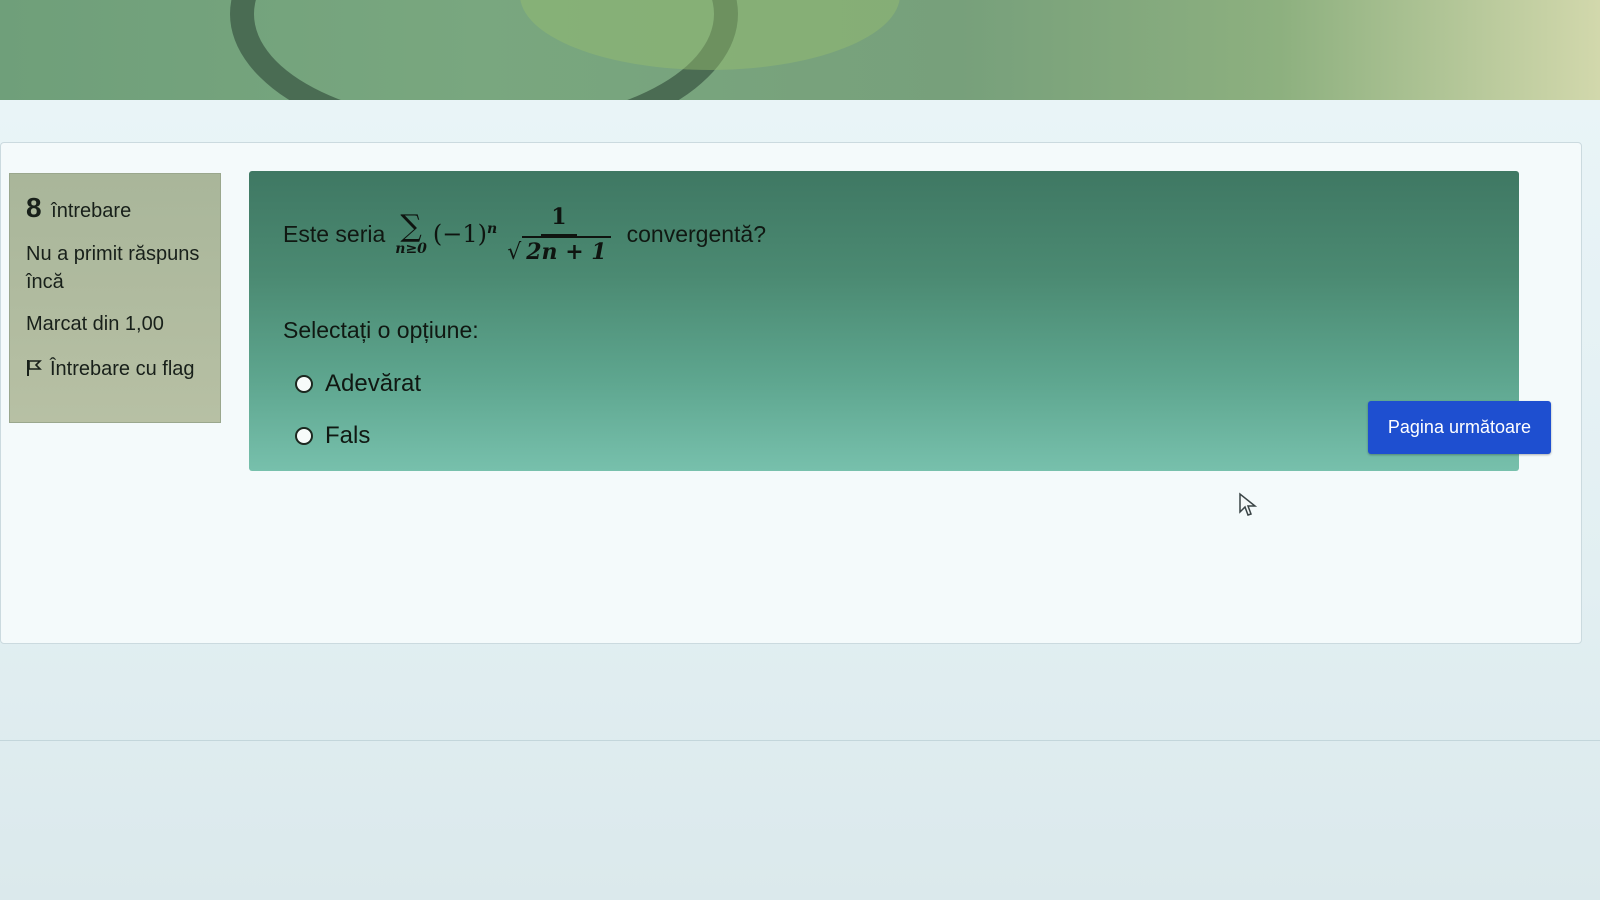 This screenshot has height=900, width=1600. What do you see at coordinates (373, 383) in the screenshot?
I see `option-label: Adevărat` at bounding box center [373, 383].